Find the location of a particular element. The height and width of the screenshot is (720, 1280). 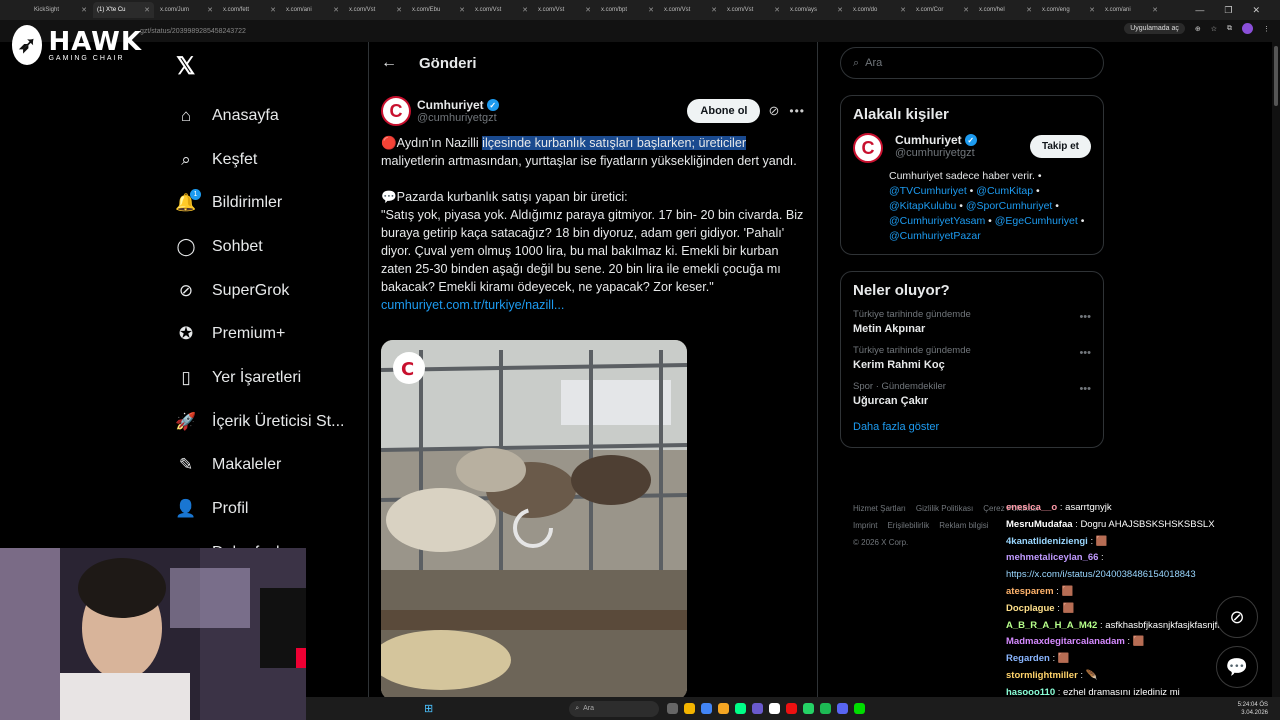

subscribe-button: Abone ol is located at coordinates (724, 111).